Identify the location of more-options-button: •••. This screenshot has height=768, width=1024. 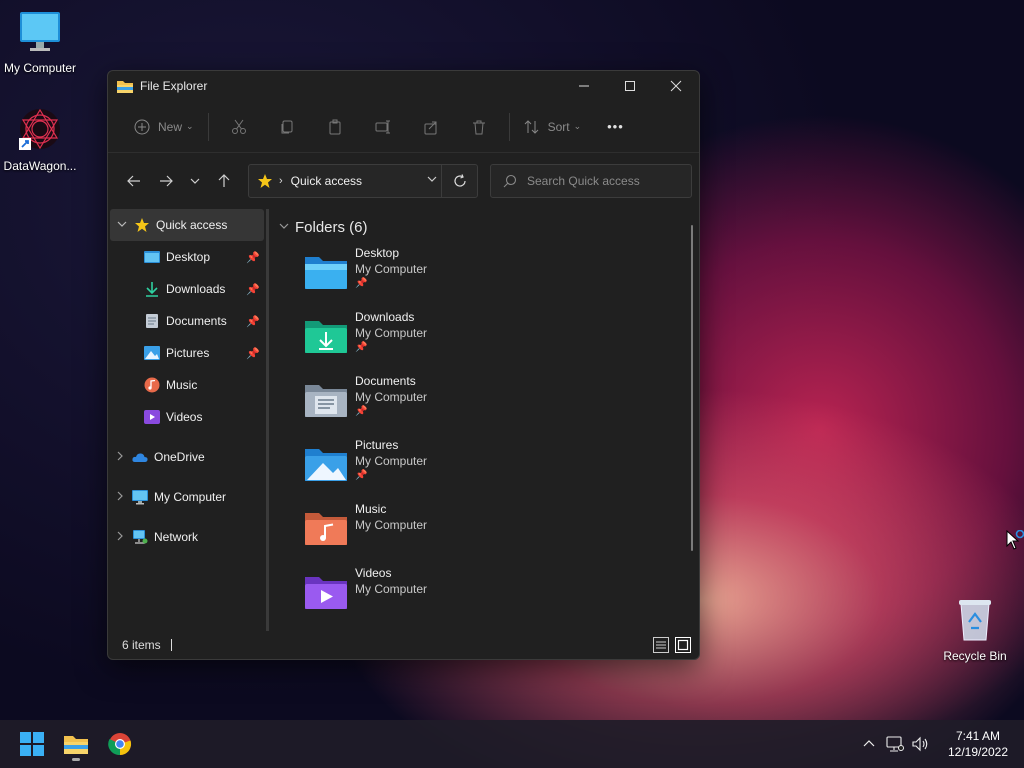
(615, 127).